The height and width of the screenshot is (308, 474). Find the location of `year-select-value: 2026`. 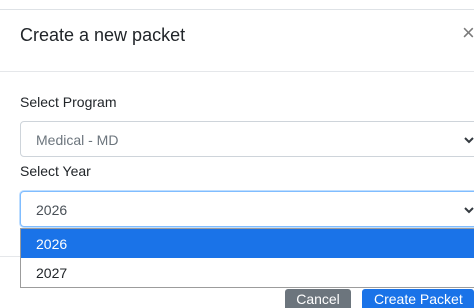

year-select-value: 2026 is located at coordinates (52, 210).